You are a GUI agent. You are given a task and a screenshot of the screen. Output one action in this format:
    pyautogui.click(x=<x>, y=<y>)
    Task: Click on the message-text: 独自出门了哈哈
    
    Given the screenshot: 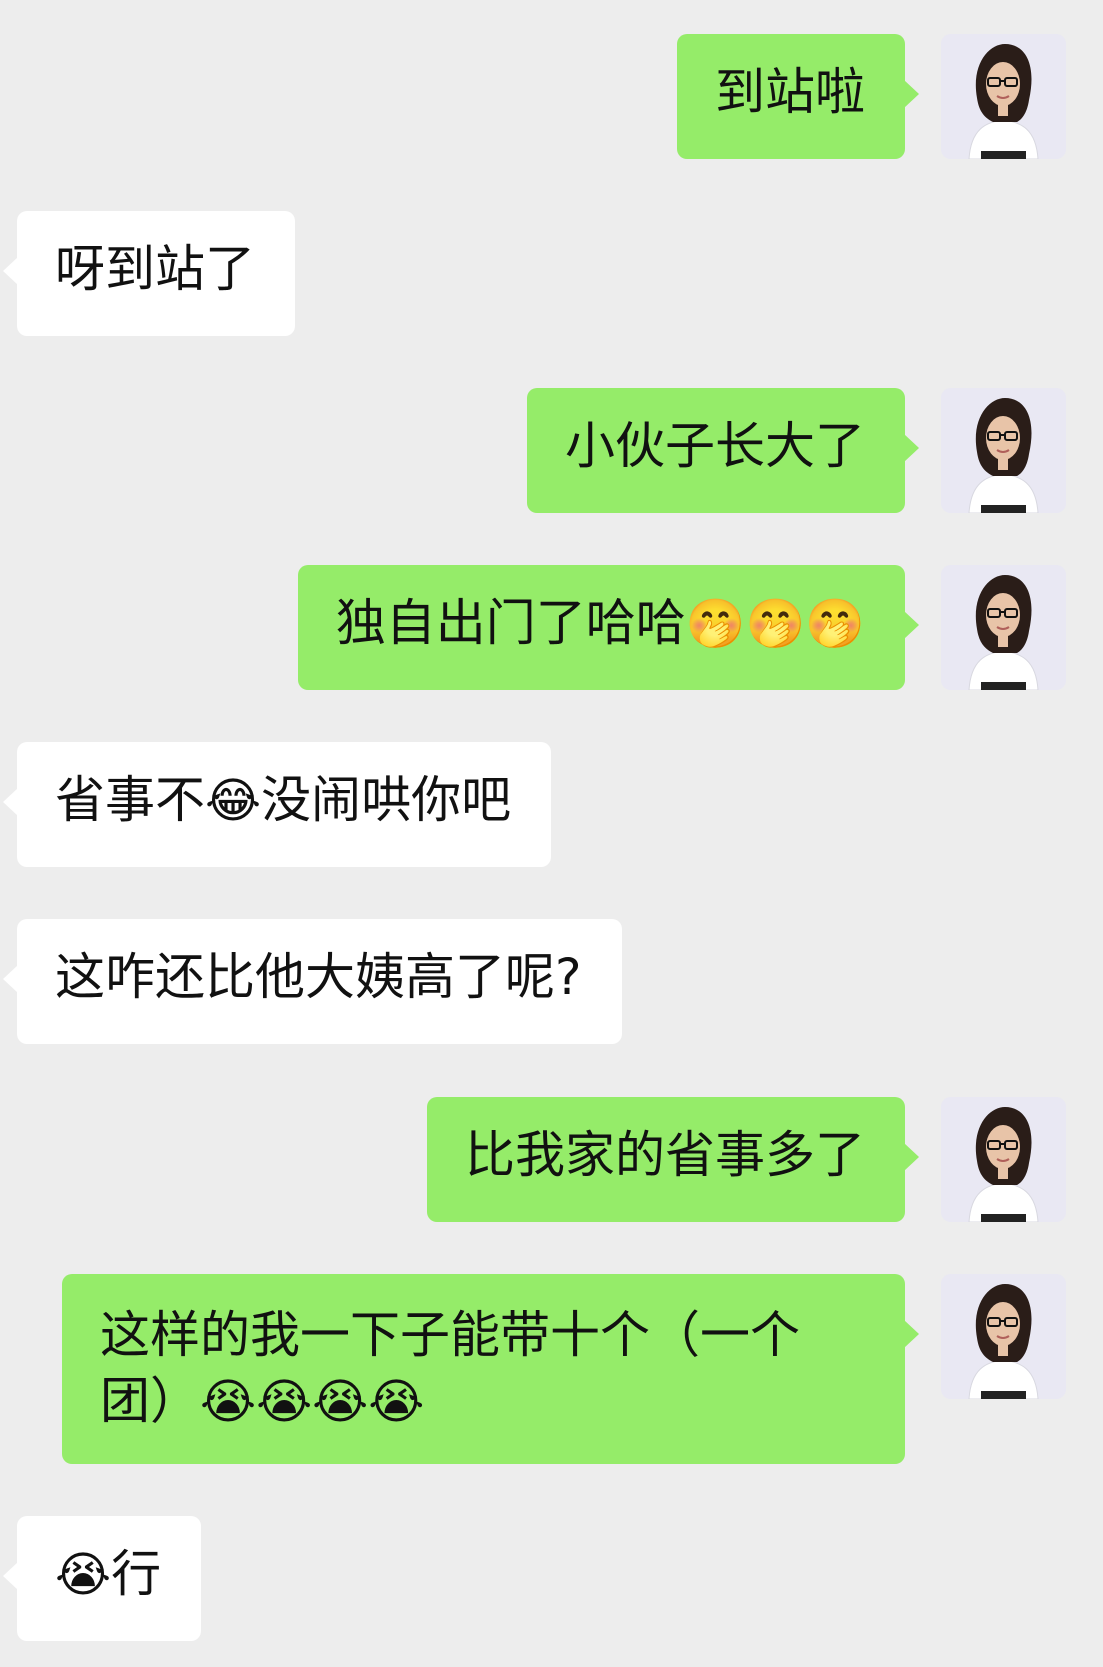 What is the action you would take?
    pyautogui.click(x=510, y=623)
    